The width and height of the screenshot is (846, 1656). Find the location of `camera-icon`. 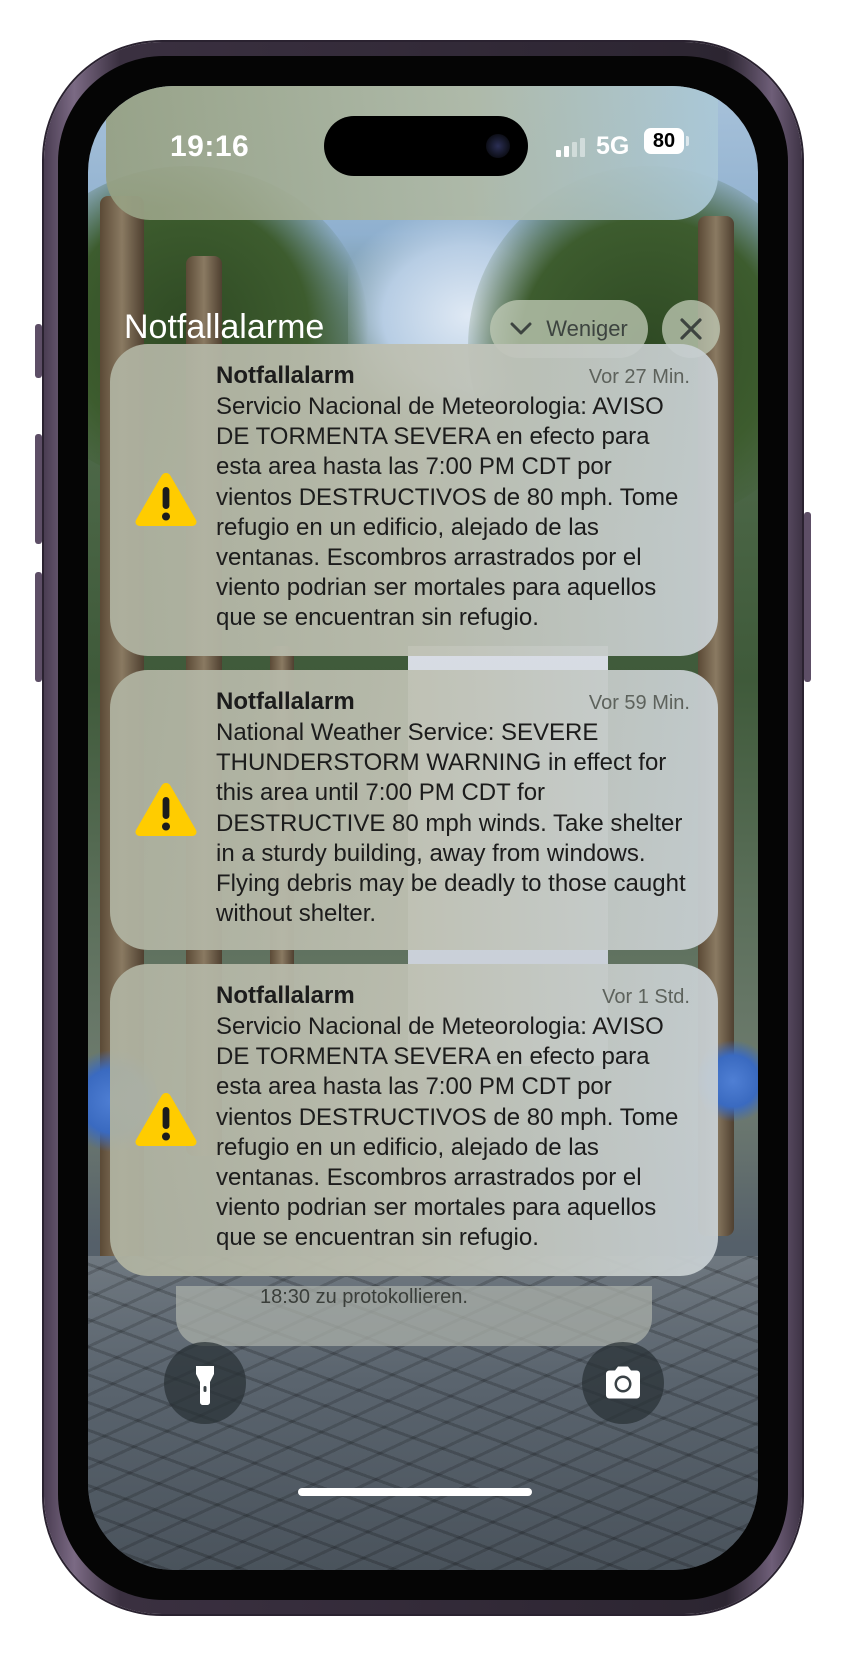

camera-icon is located at coordinates (623, 1382).